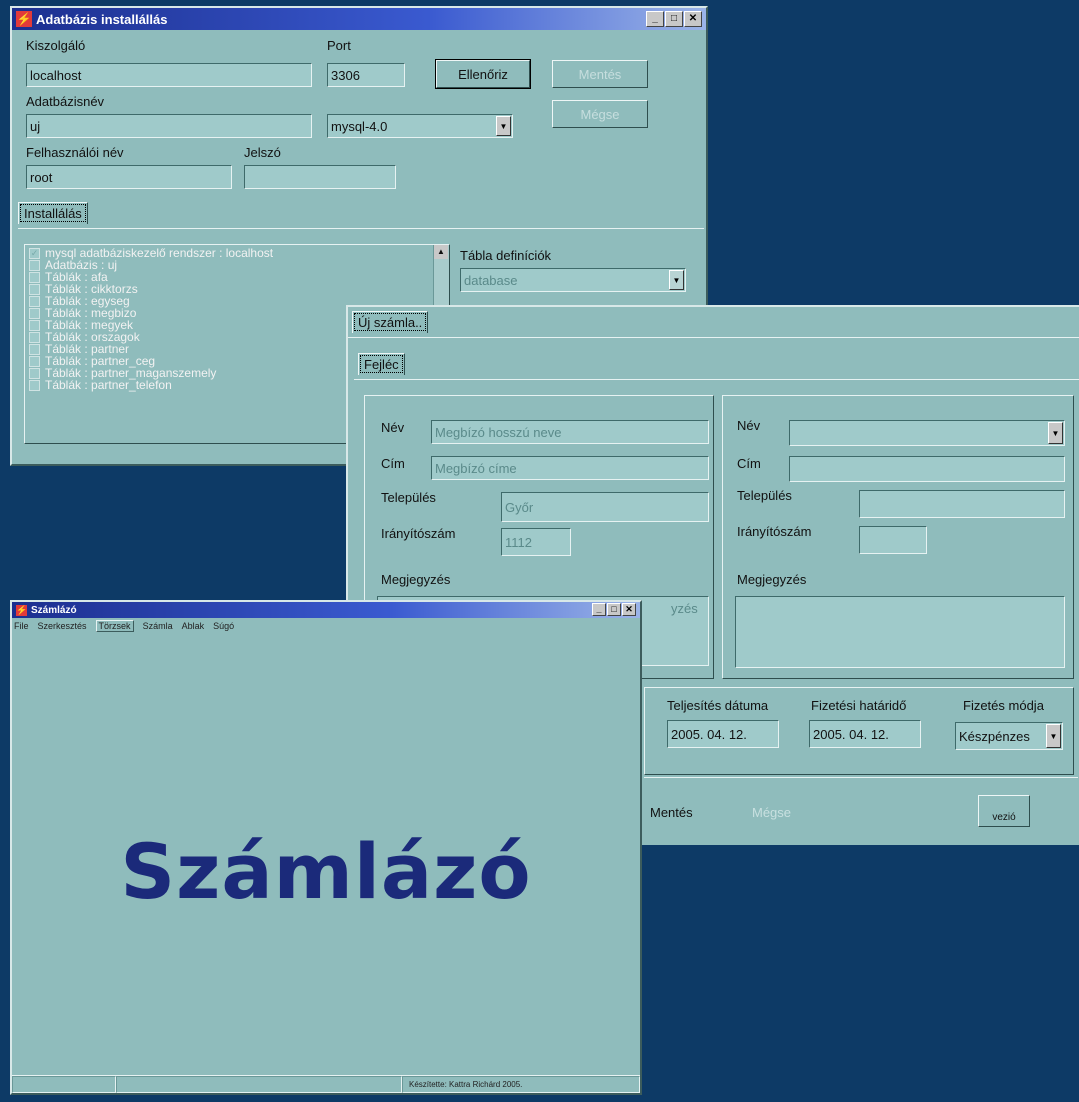  What do you see at coordinates (408, 497) in the screenshot?
I see `issuer-city-label: Település` at bounding box center [408, 497].